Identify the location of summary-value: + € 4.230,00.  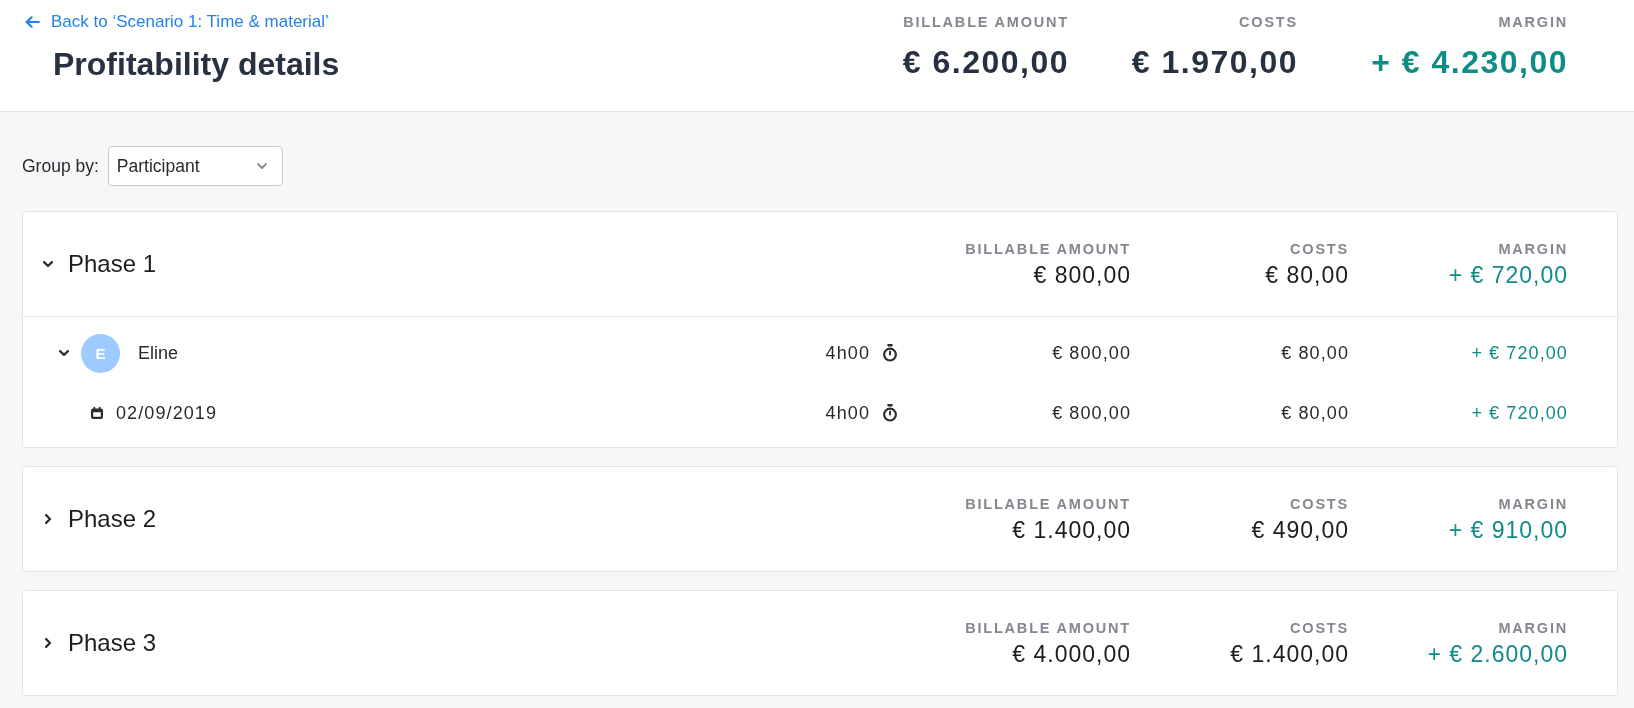
(1469, 62).